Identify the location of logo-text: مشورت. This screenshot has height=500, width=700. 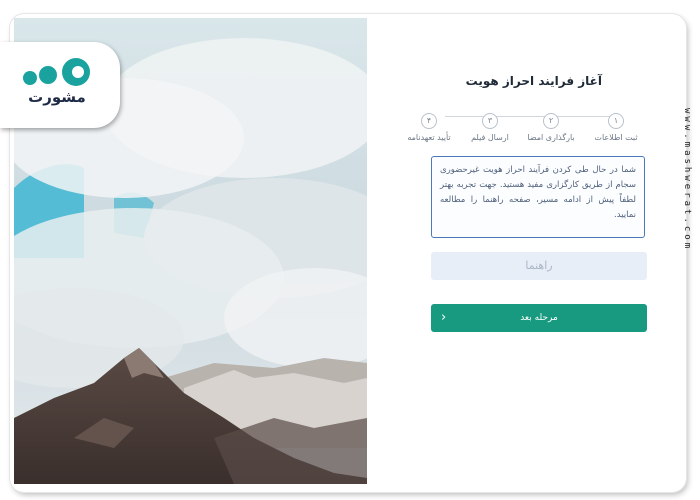
(57, 97).